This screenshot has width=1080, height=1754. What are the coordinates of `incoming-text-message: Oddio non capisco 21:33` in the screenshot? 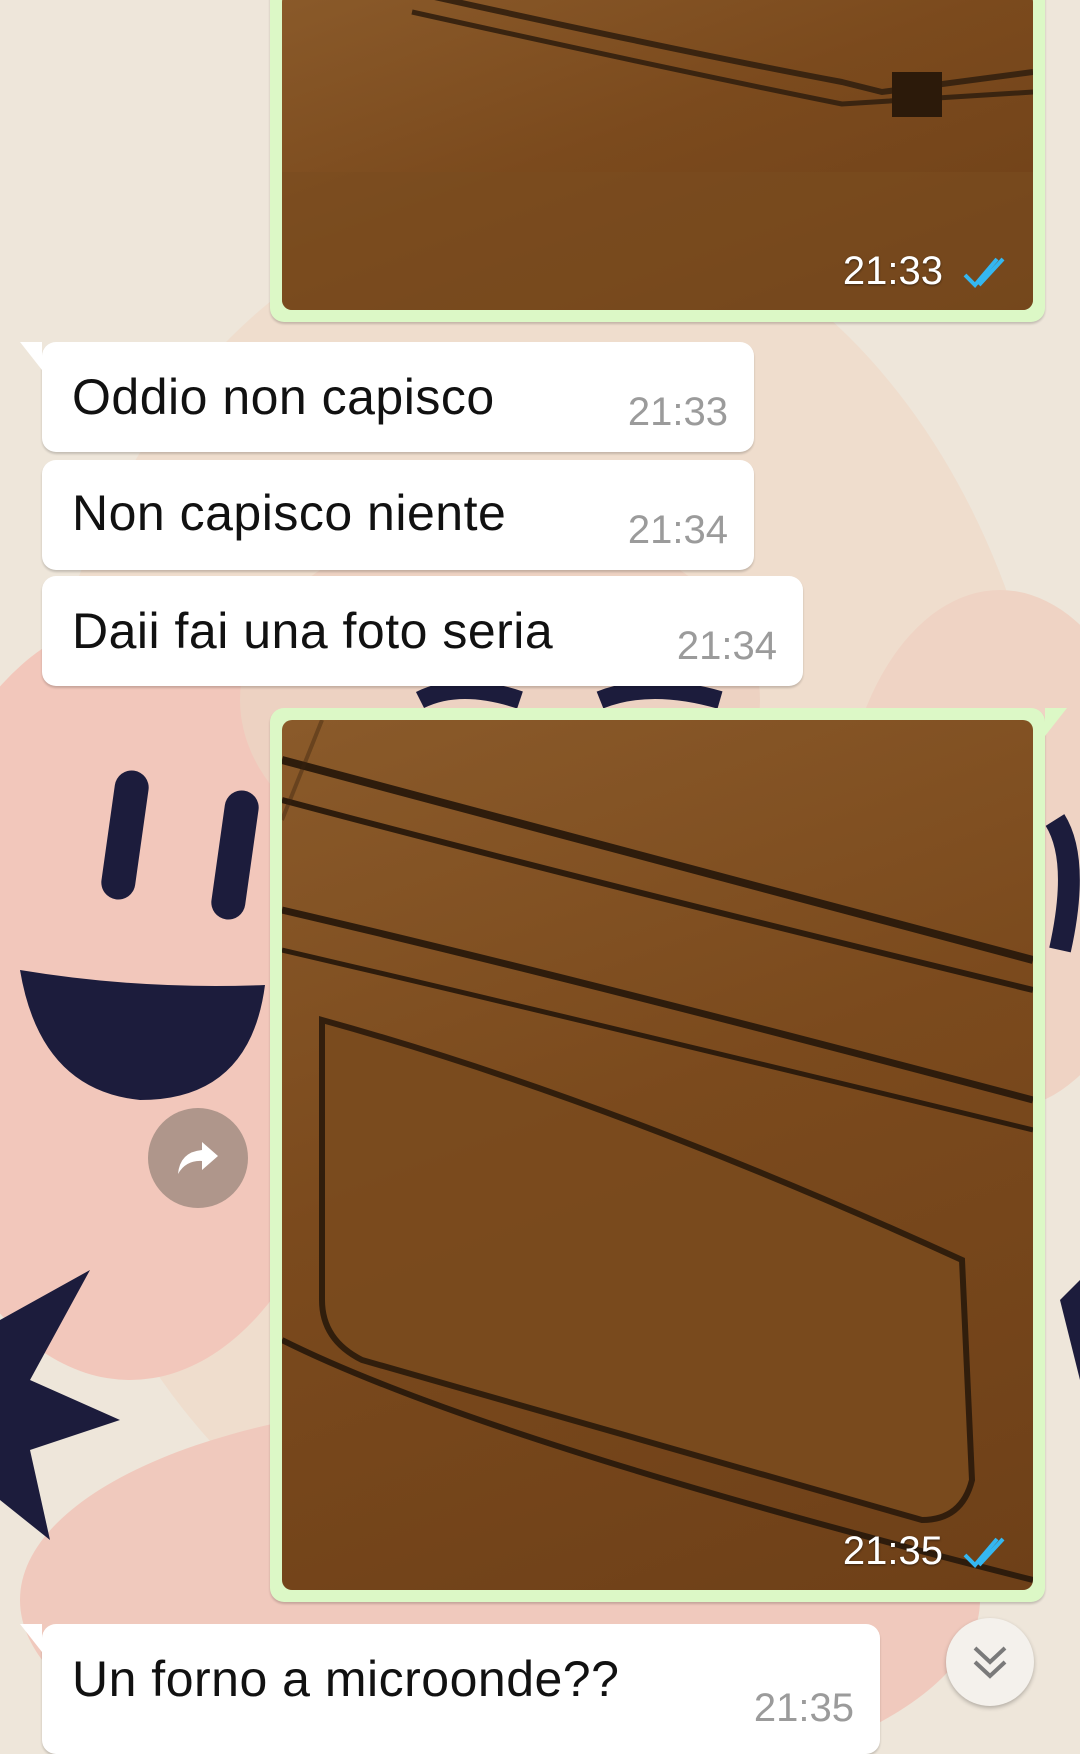 It's located at (387, 397).